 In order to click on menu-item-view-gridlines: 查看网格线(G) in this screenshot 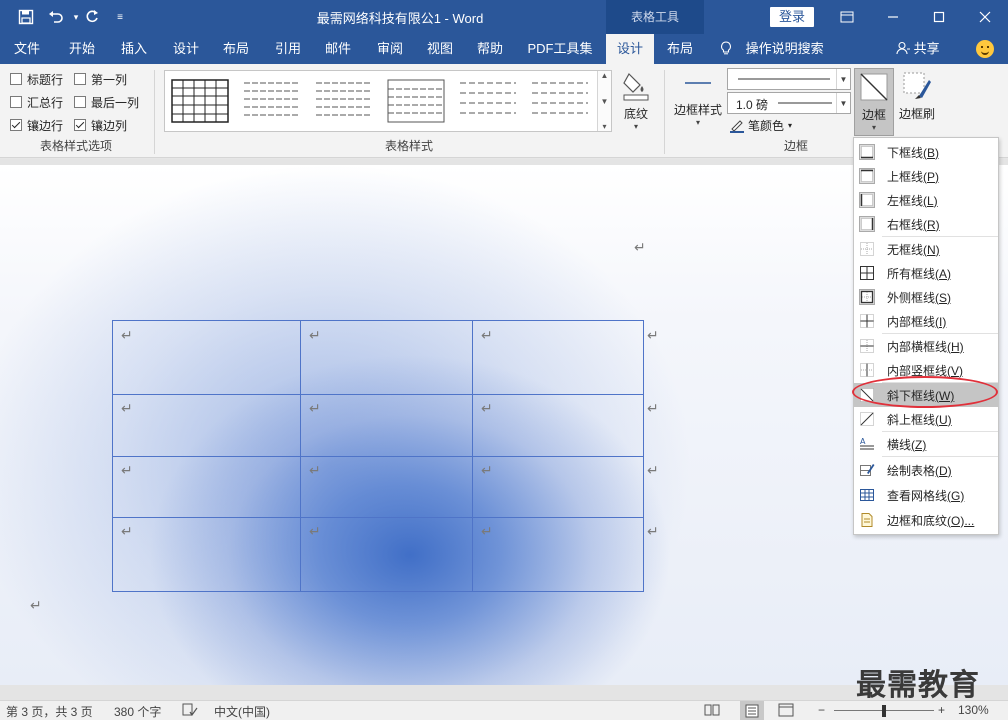, I will do `click(926, 495)`.